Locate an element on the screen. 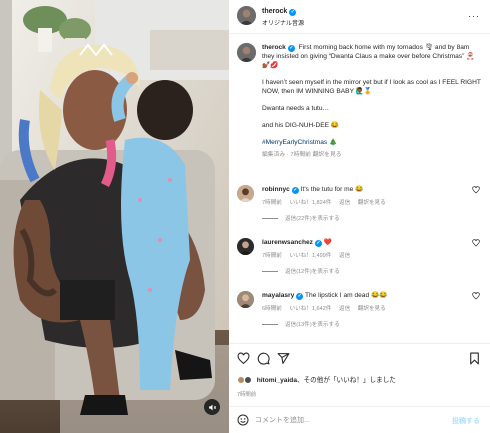 The image size is (490, 433). post-actions: hitomi_yaida、その他が「いいね！」しました 7時間前 is located at coordinates (359, 374).